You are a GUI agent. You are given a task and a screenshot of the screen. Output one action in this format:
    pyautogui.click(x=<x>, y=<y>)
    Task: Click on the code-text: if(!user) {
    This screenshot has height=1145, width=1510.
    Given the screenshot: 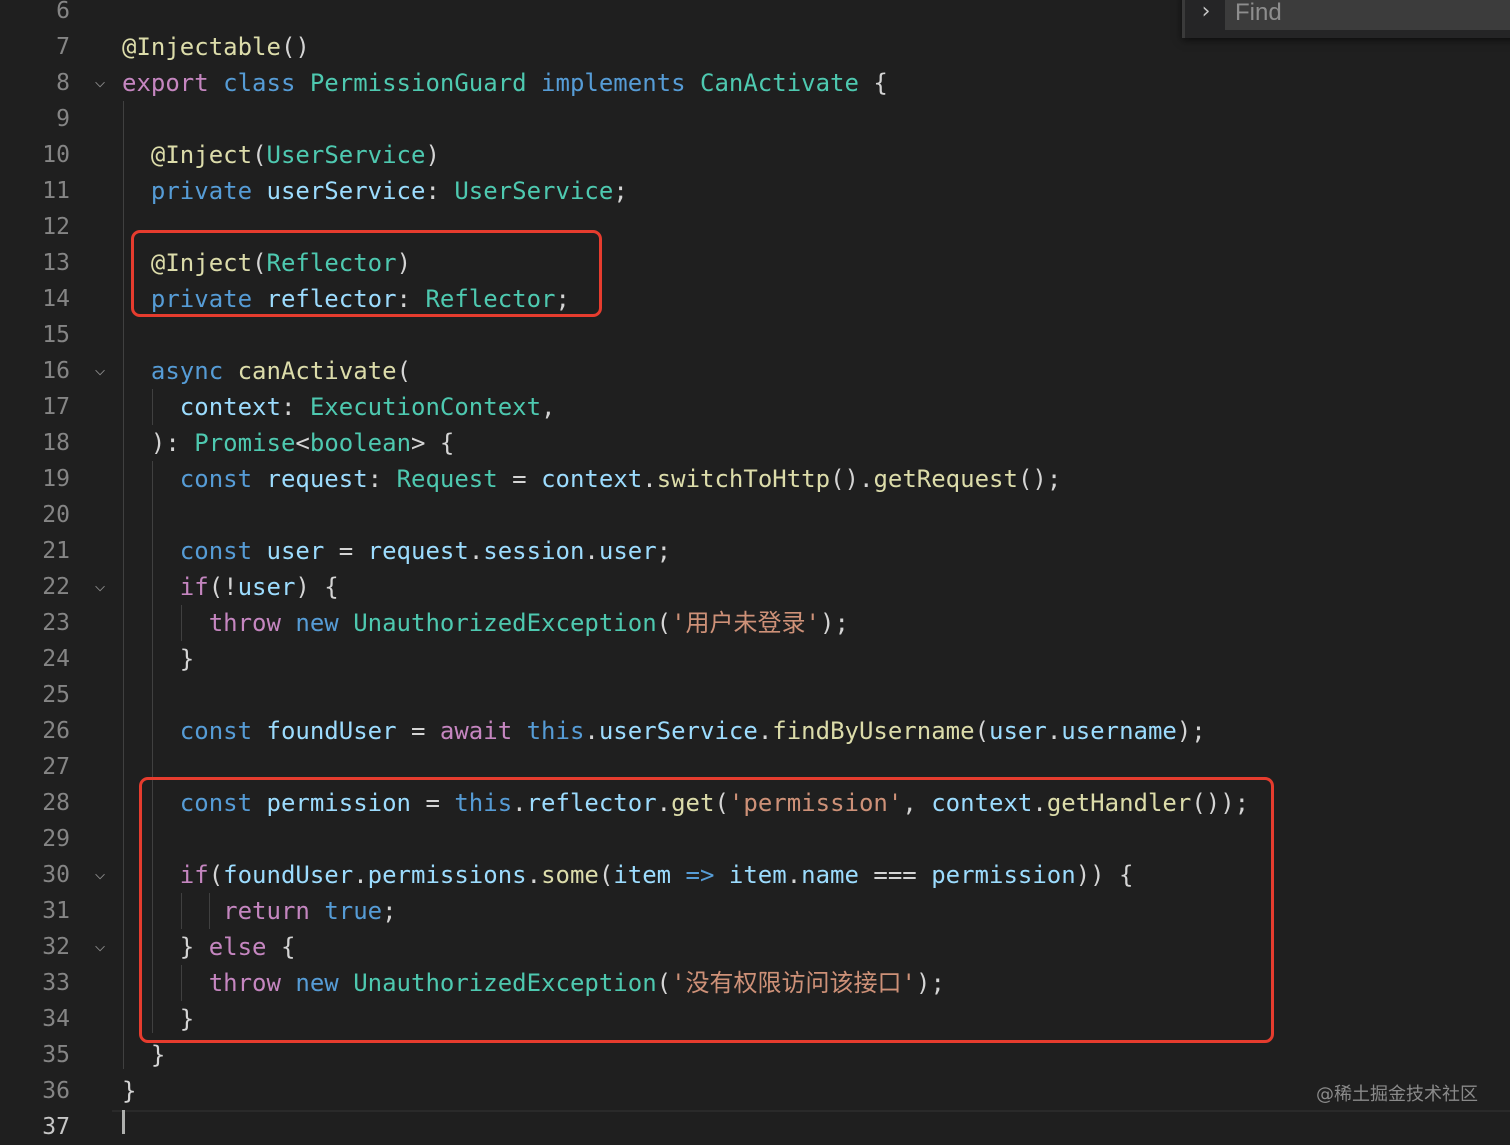 What is the action you would take?
    pyautogui.click(x=230, y=587)
    